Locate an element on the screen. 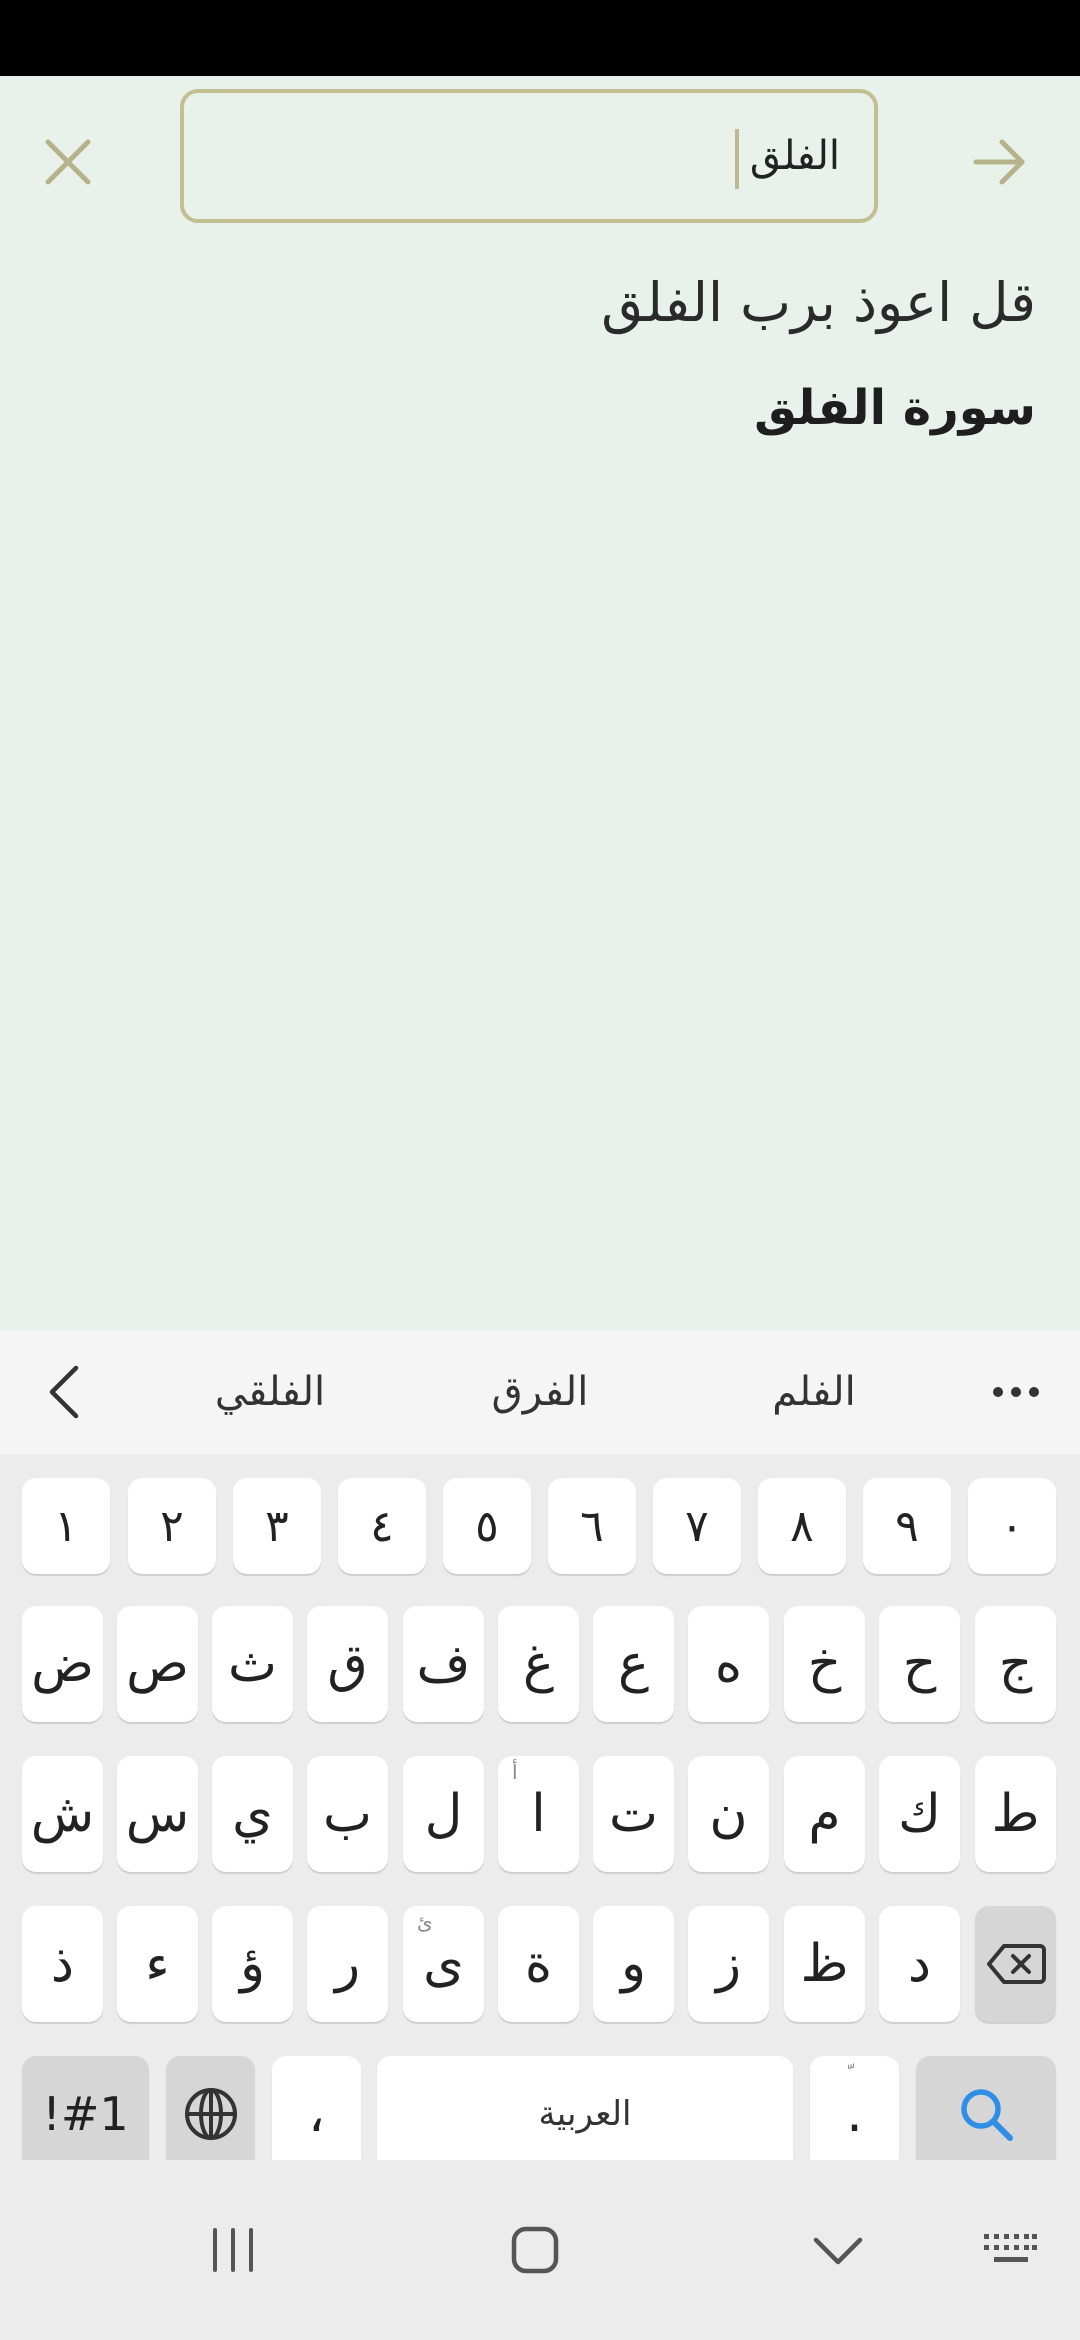 The height and width of the screenshot is (2340, 1080). suggestion-item: الفرق is located at coordinates (540, 1392).